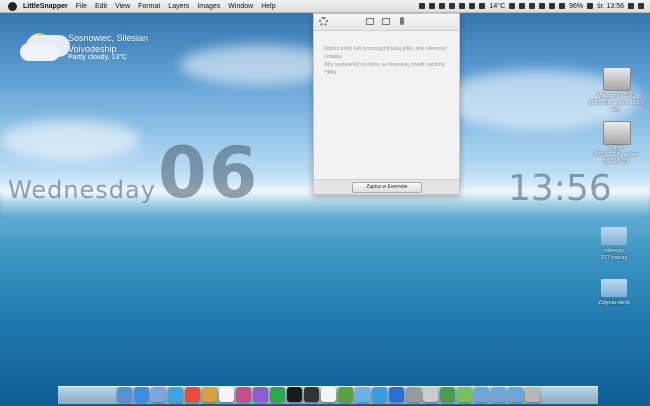 This screenshot has width=650, height=406. What do you see at coordinates (81, 6) in the screenshot?
I see `menu-file: File` at bounding box center [81, 6].